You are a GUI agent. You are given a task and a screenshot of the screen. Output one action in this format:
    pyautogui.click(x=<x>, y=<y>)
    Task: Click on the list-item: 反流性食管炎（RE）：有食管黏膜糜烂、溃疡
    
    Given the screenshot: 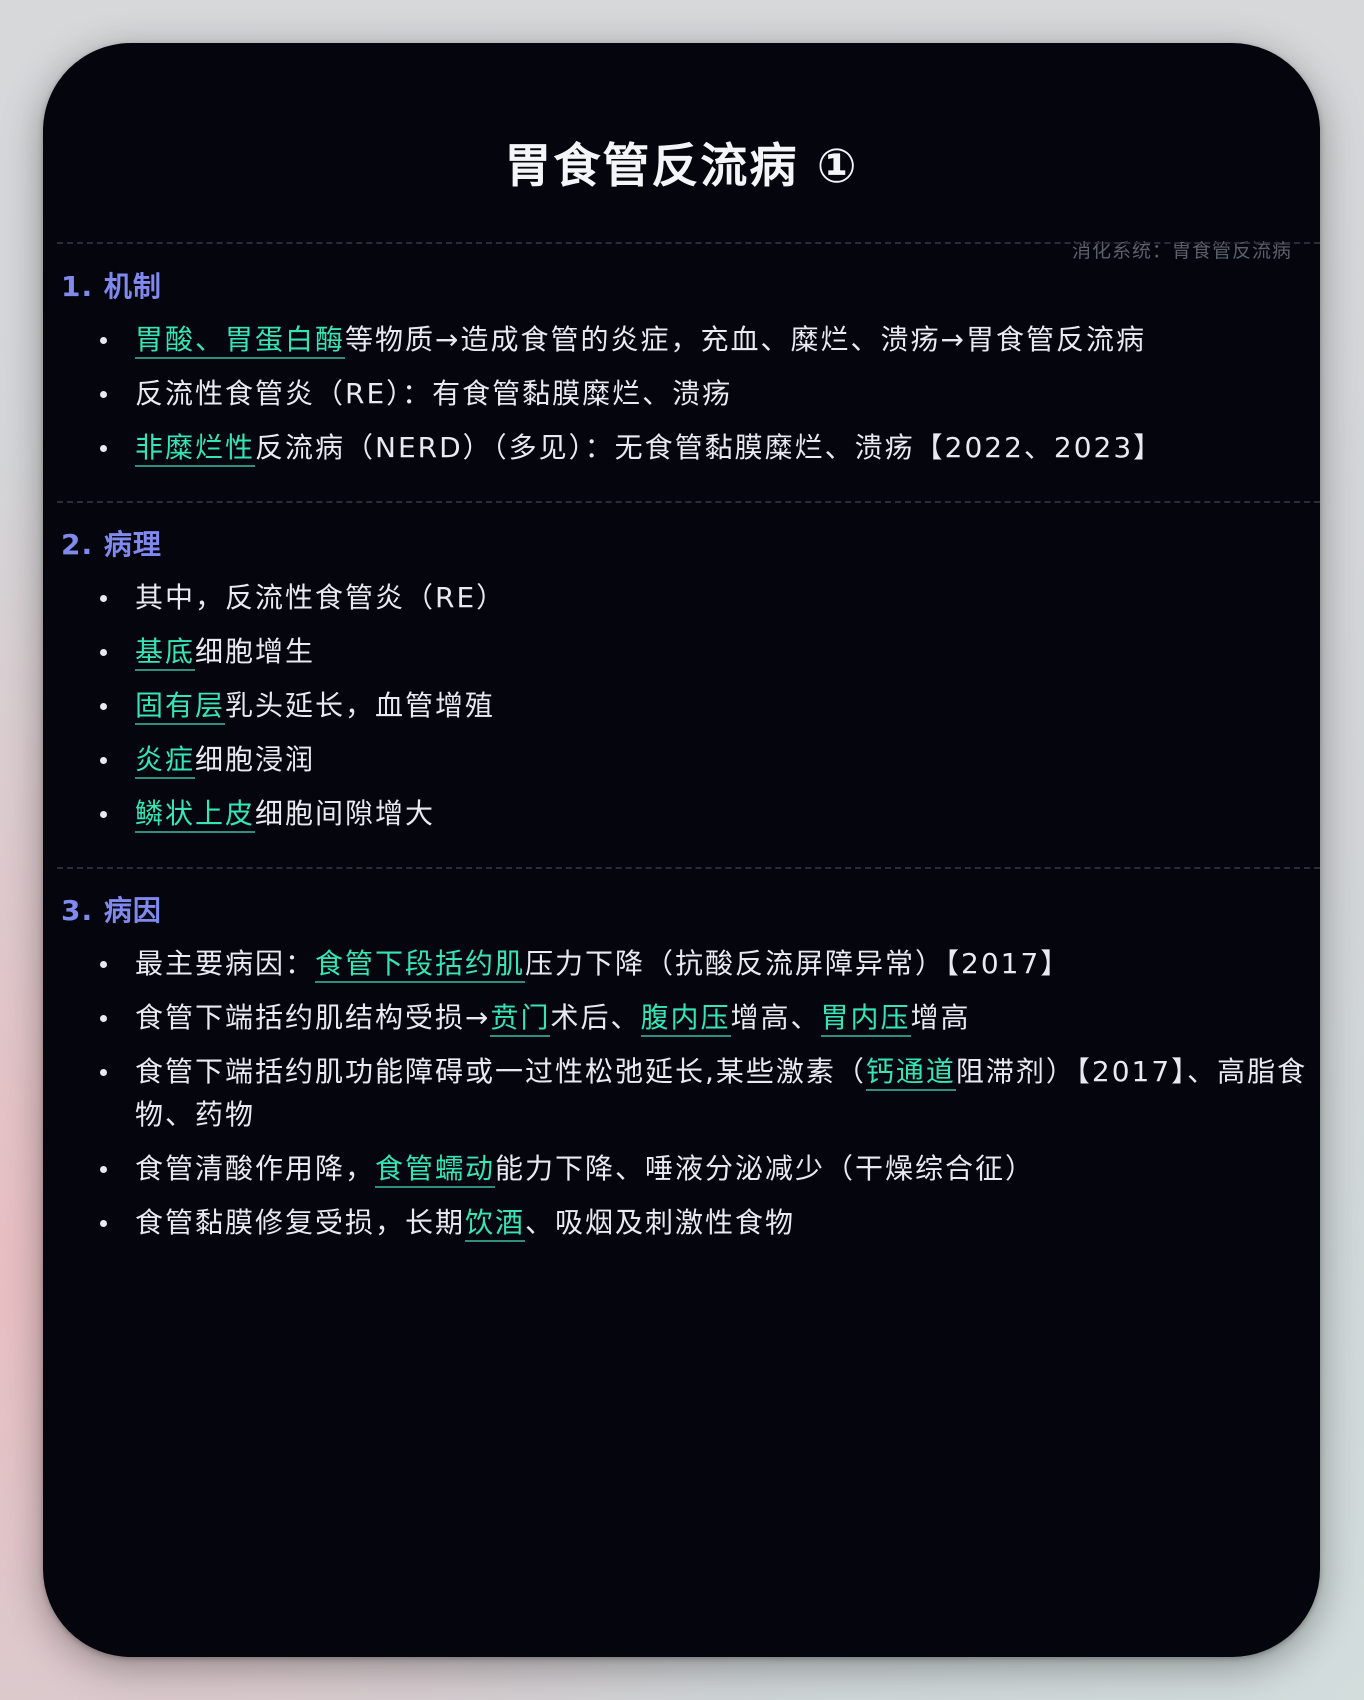 What is the action you would take?
    pyautogui.click(x=690, y=393)
    